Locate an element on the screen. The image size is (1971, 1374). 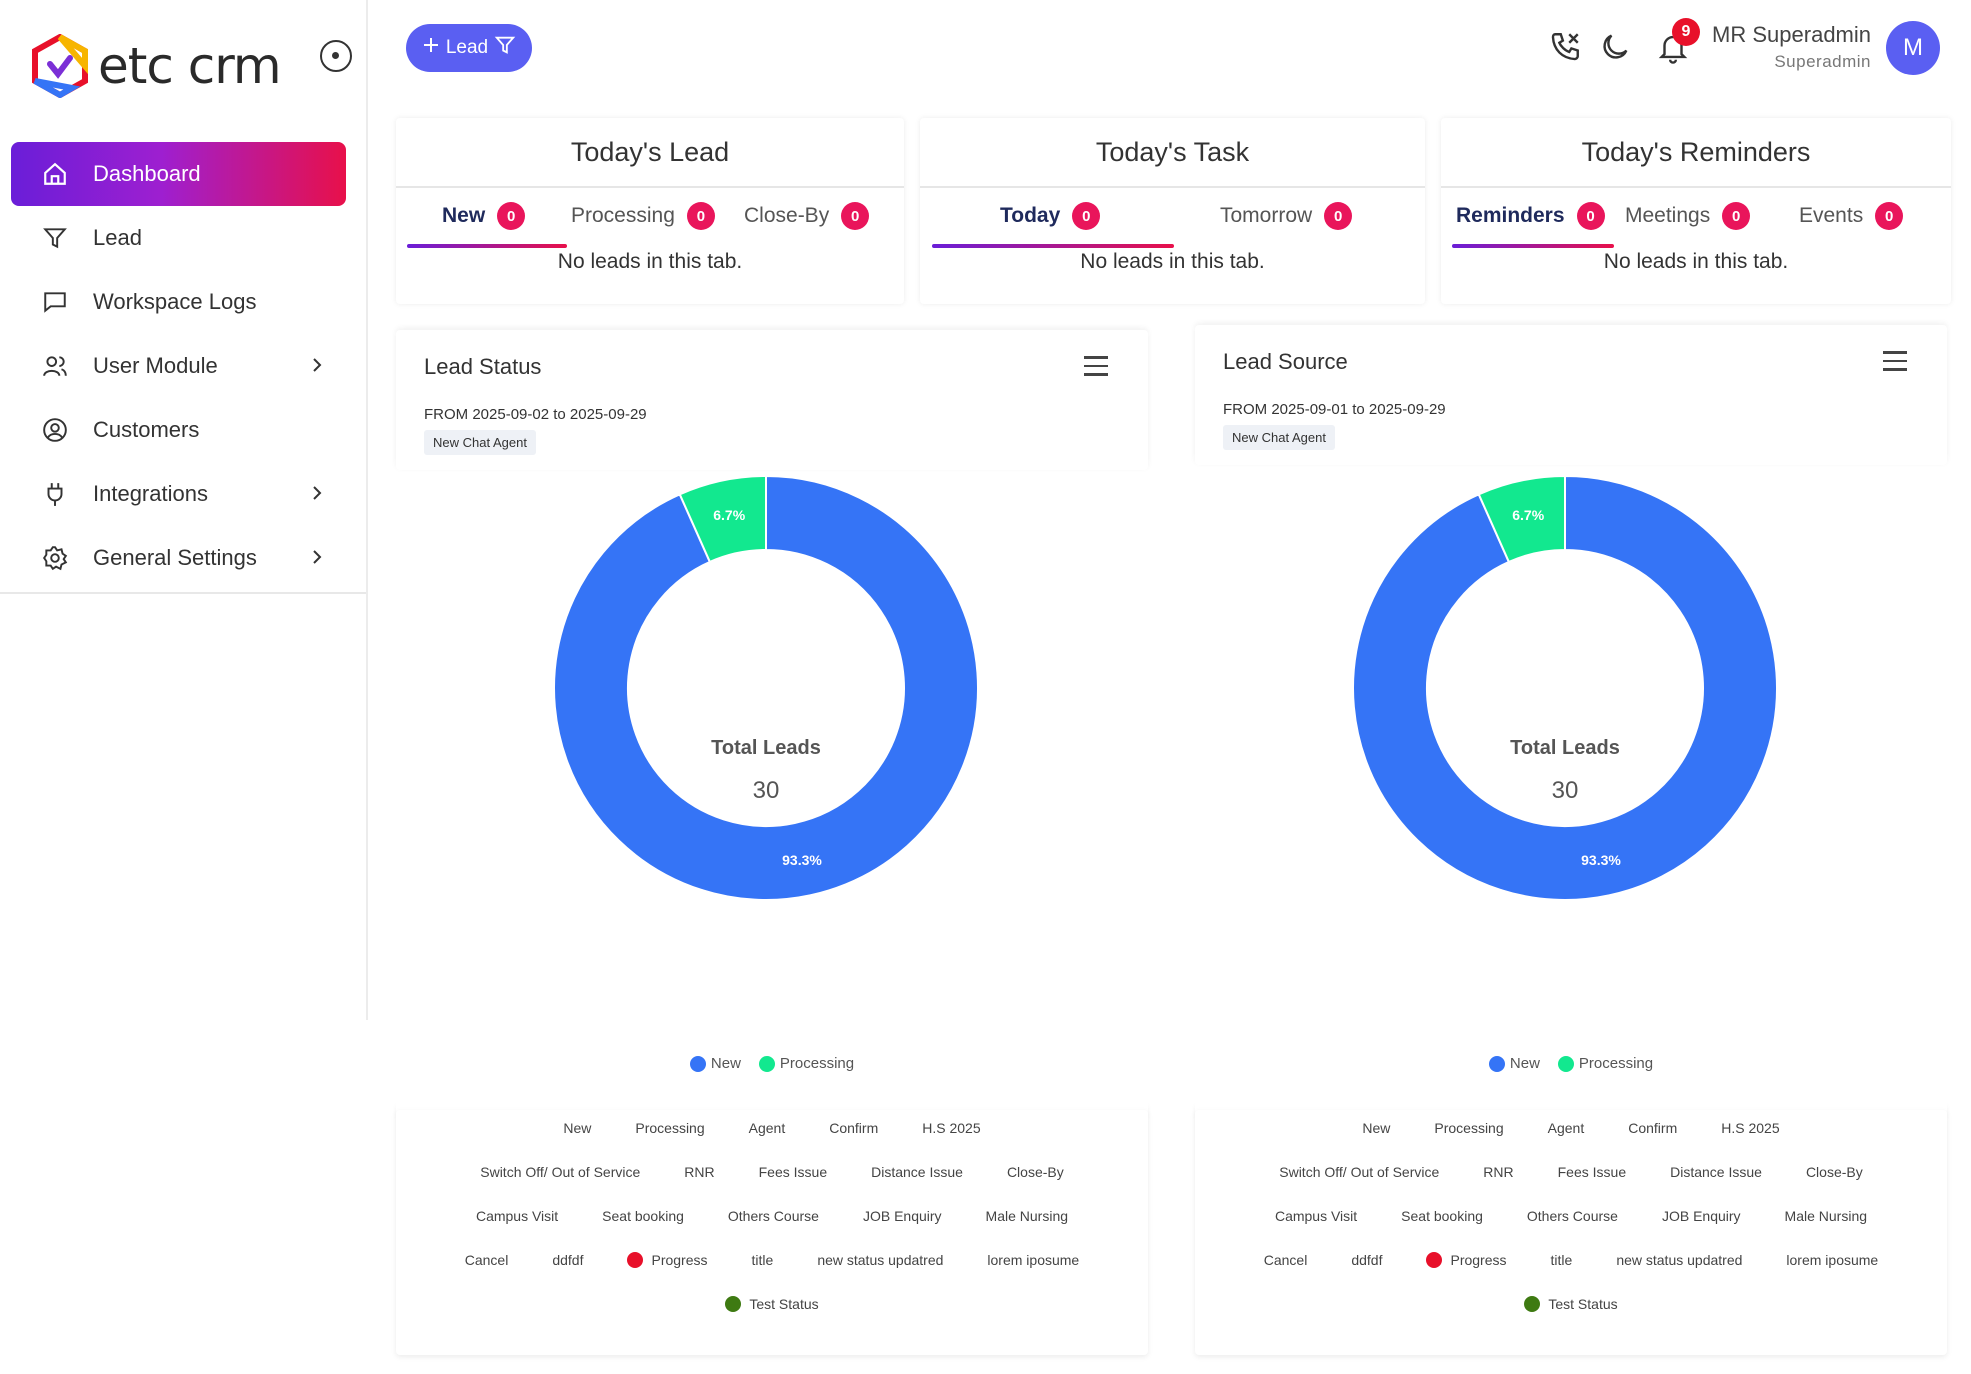
status-label: lorem iposume is located at coordinates (1832, 1260).